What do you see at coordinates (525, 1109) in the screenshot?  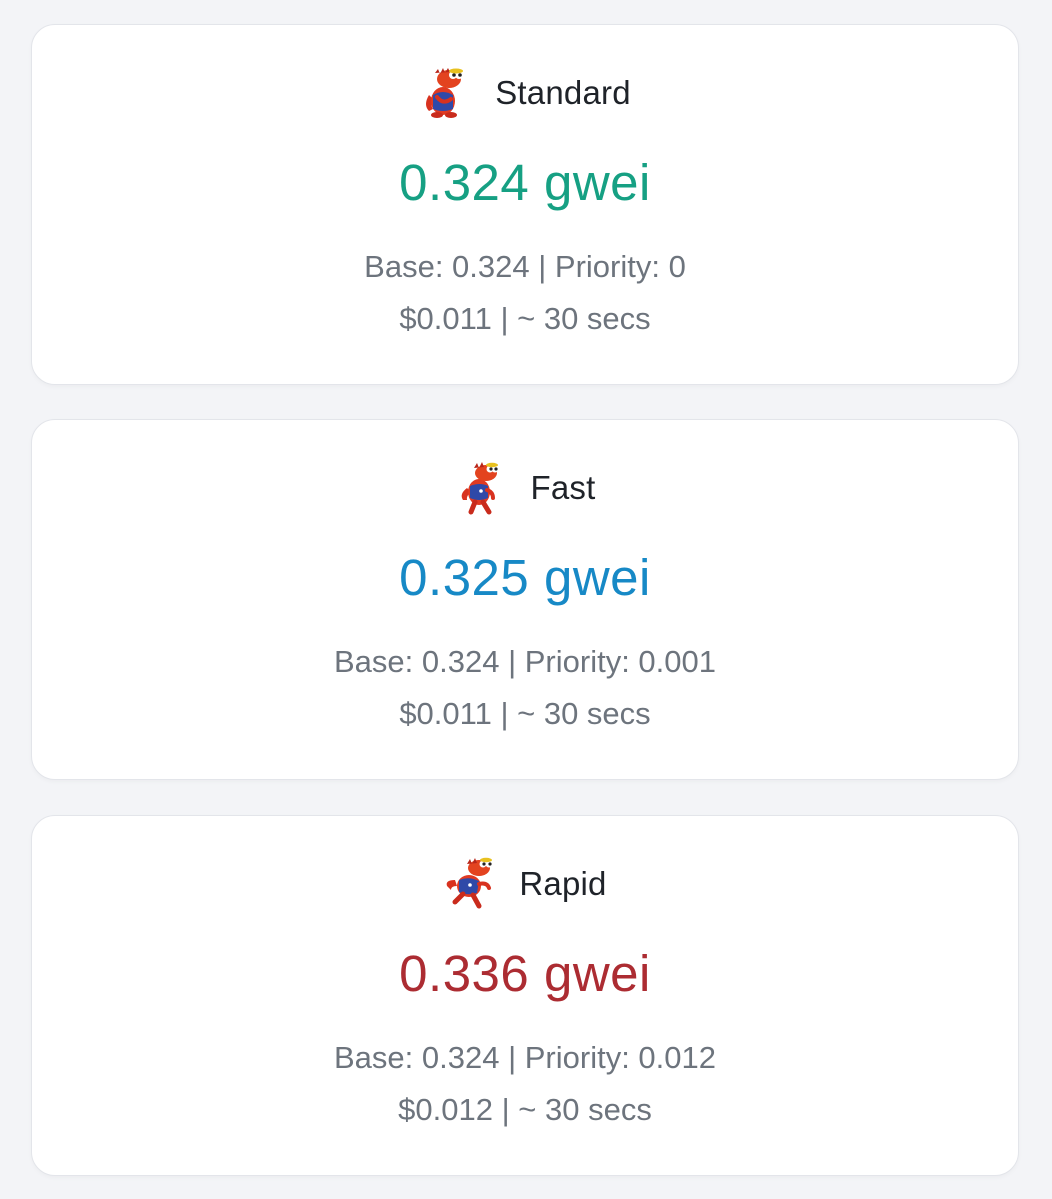 I see `cost-time-text: $0.012 | ~ 30 secs` at bounding box center [525, 1109].